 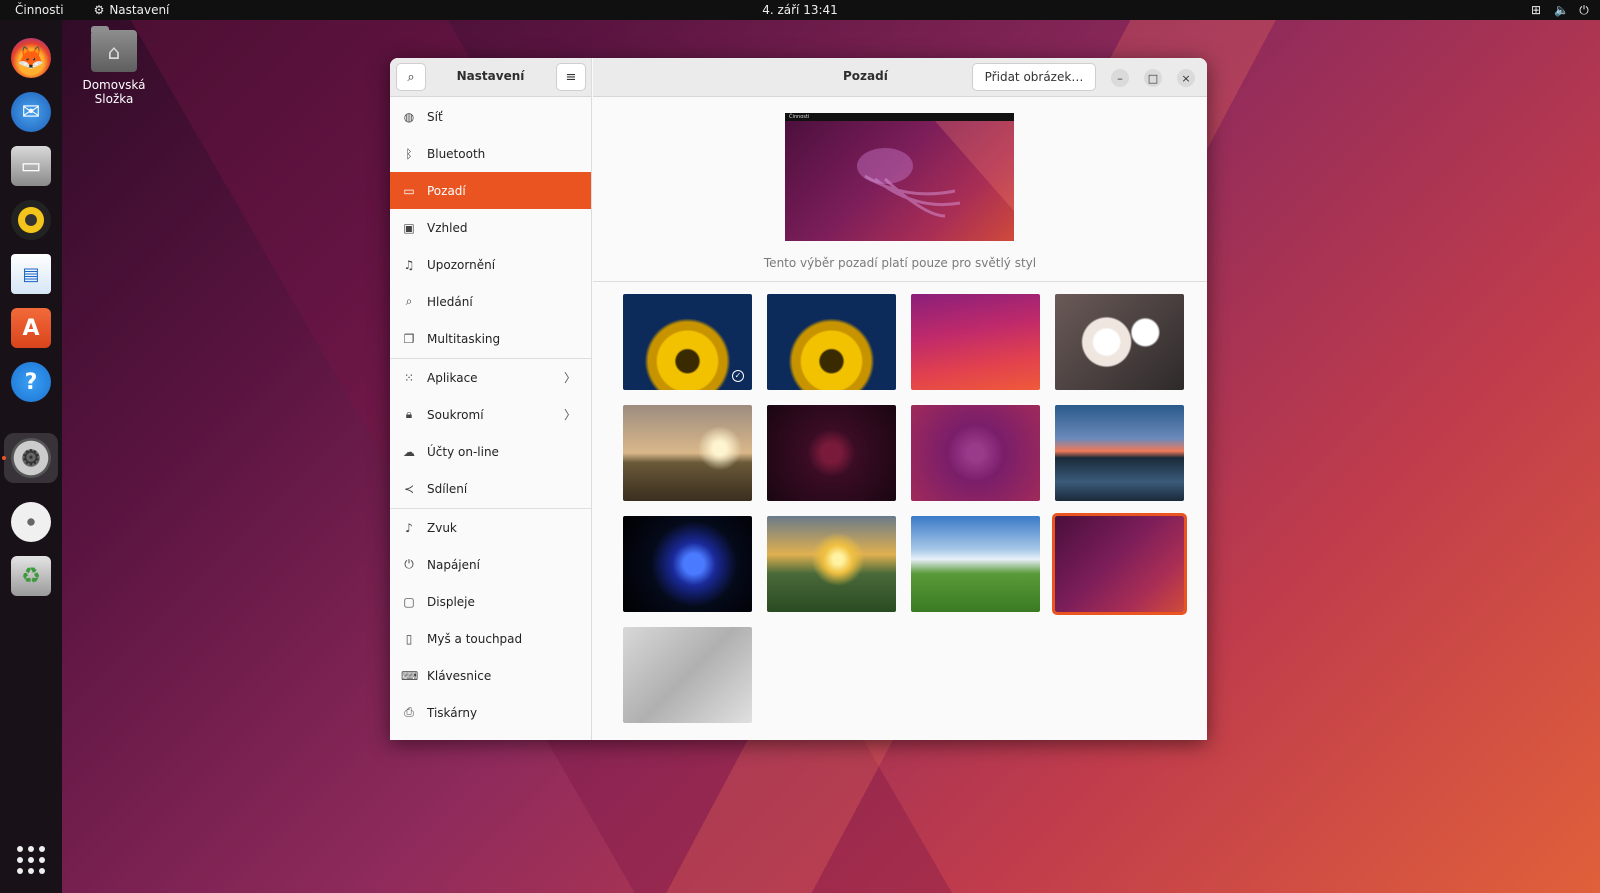 I want to click on mouse-icon: ▯, so click(x=409, y=638).